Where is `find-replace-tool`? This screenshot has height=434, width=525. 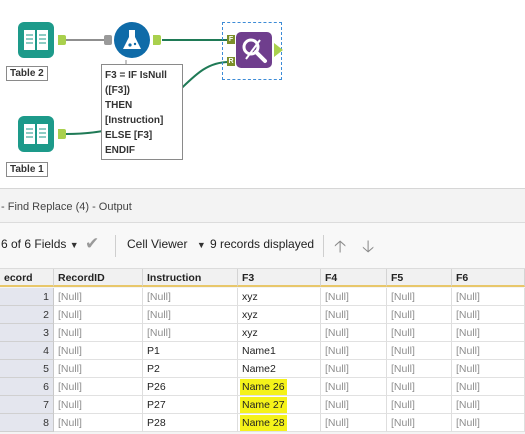 find-replace-tool is located at coordinates (254, 50).